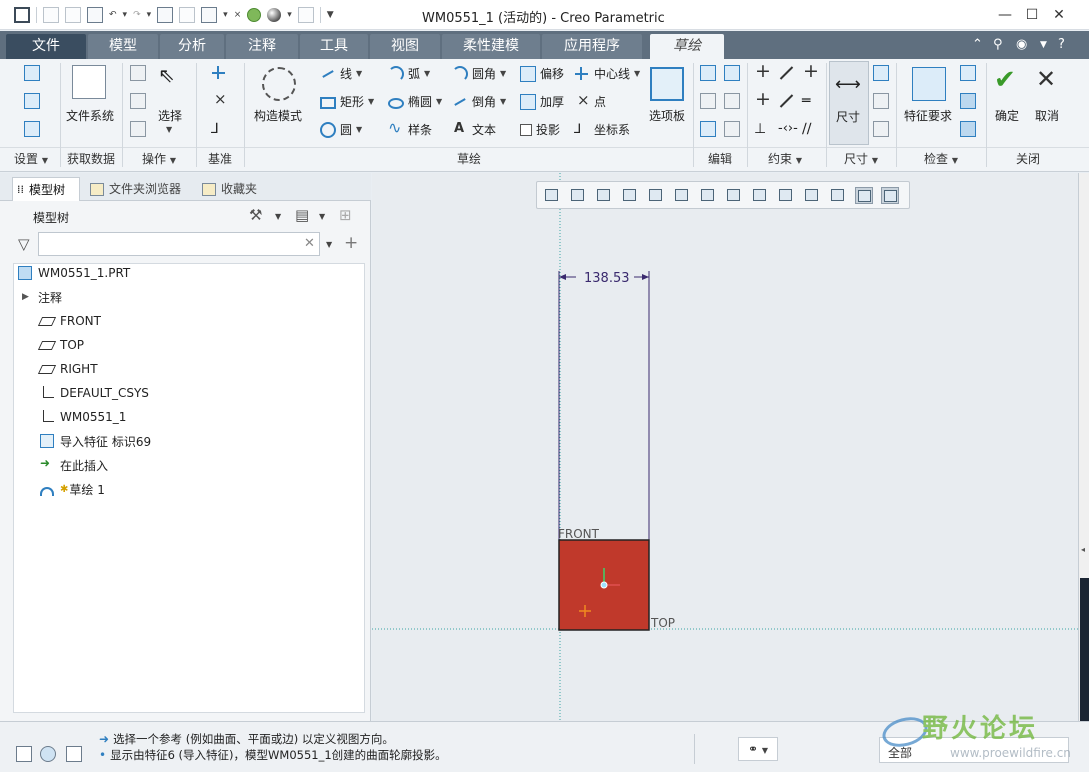 This screenshot has height=772, width=1089. I want to click on tab-flexible-modeling: 柔性建模, so click(491, 46).